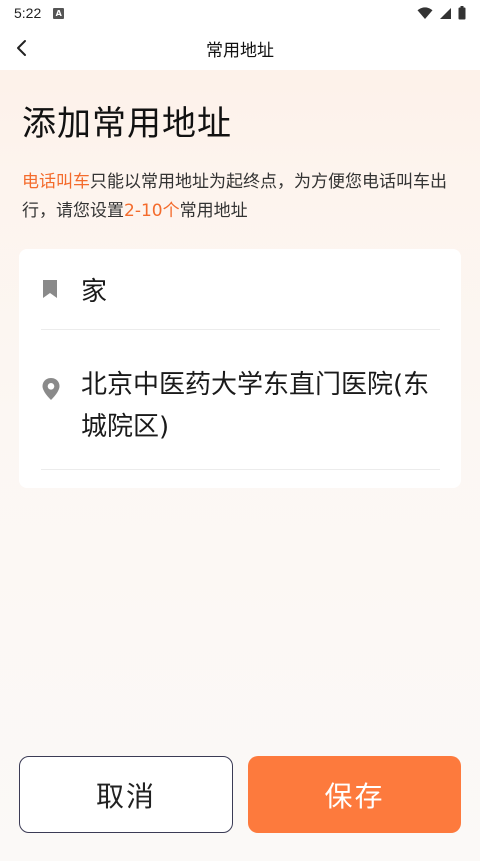 This screenshot has height=861, width=480. I want to click on status-time: 5:22, so click(28, 13).